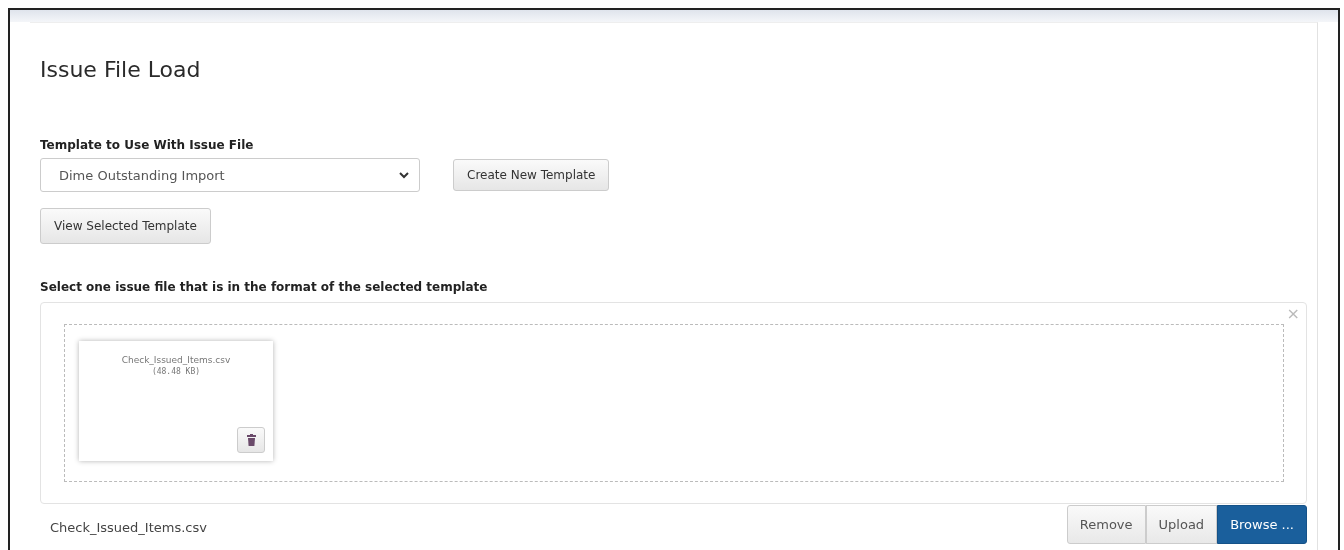 The image size is (1344, 550). What do you see at coordinates (1106, 524) in the screenshot?
I see `action-button: Remove` at bounding box center [1106, 524].